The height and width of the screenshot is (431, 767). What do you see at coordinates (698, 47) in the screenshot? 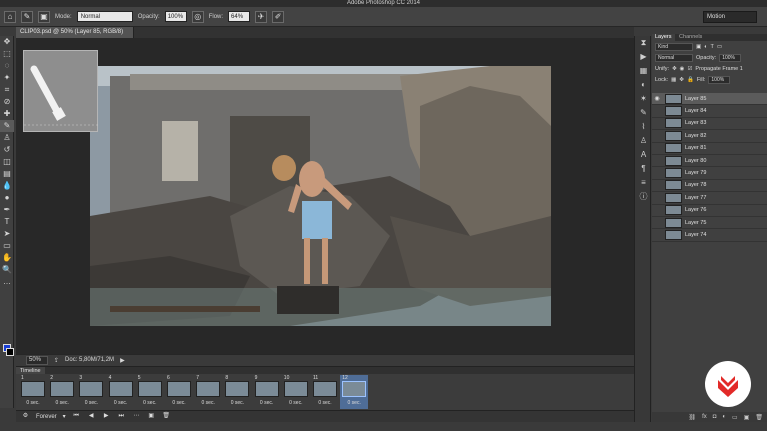
I see `filter-pixel-icon: ▣` at bounding box center [698, 47].